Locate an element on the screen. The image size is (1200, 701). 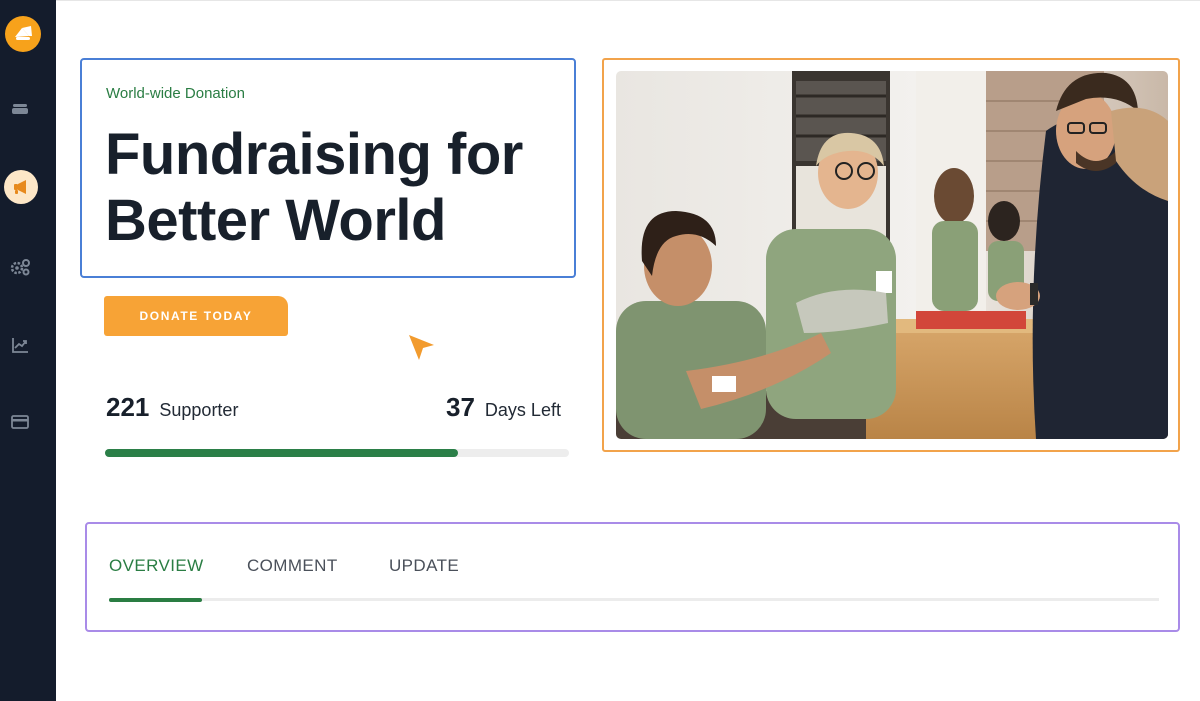
tab-update: UPDATE is located at coordinates (424, 566).